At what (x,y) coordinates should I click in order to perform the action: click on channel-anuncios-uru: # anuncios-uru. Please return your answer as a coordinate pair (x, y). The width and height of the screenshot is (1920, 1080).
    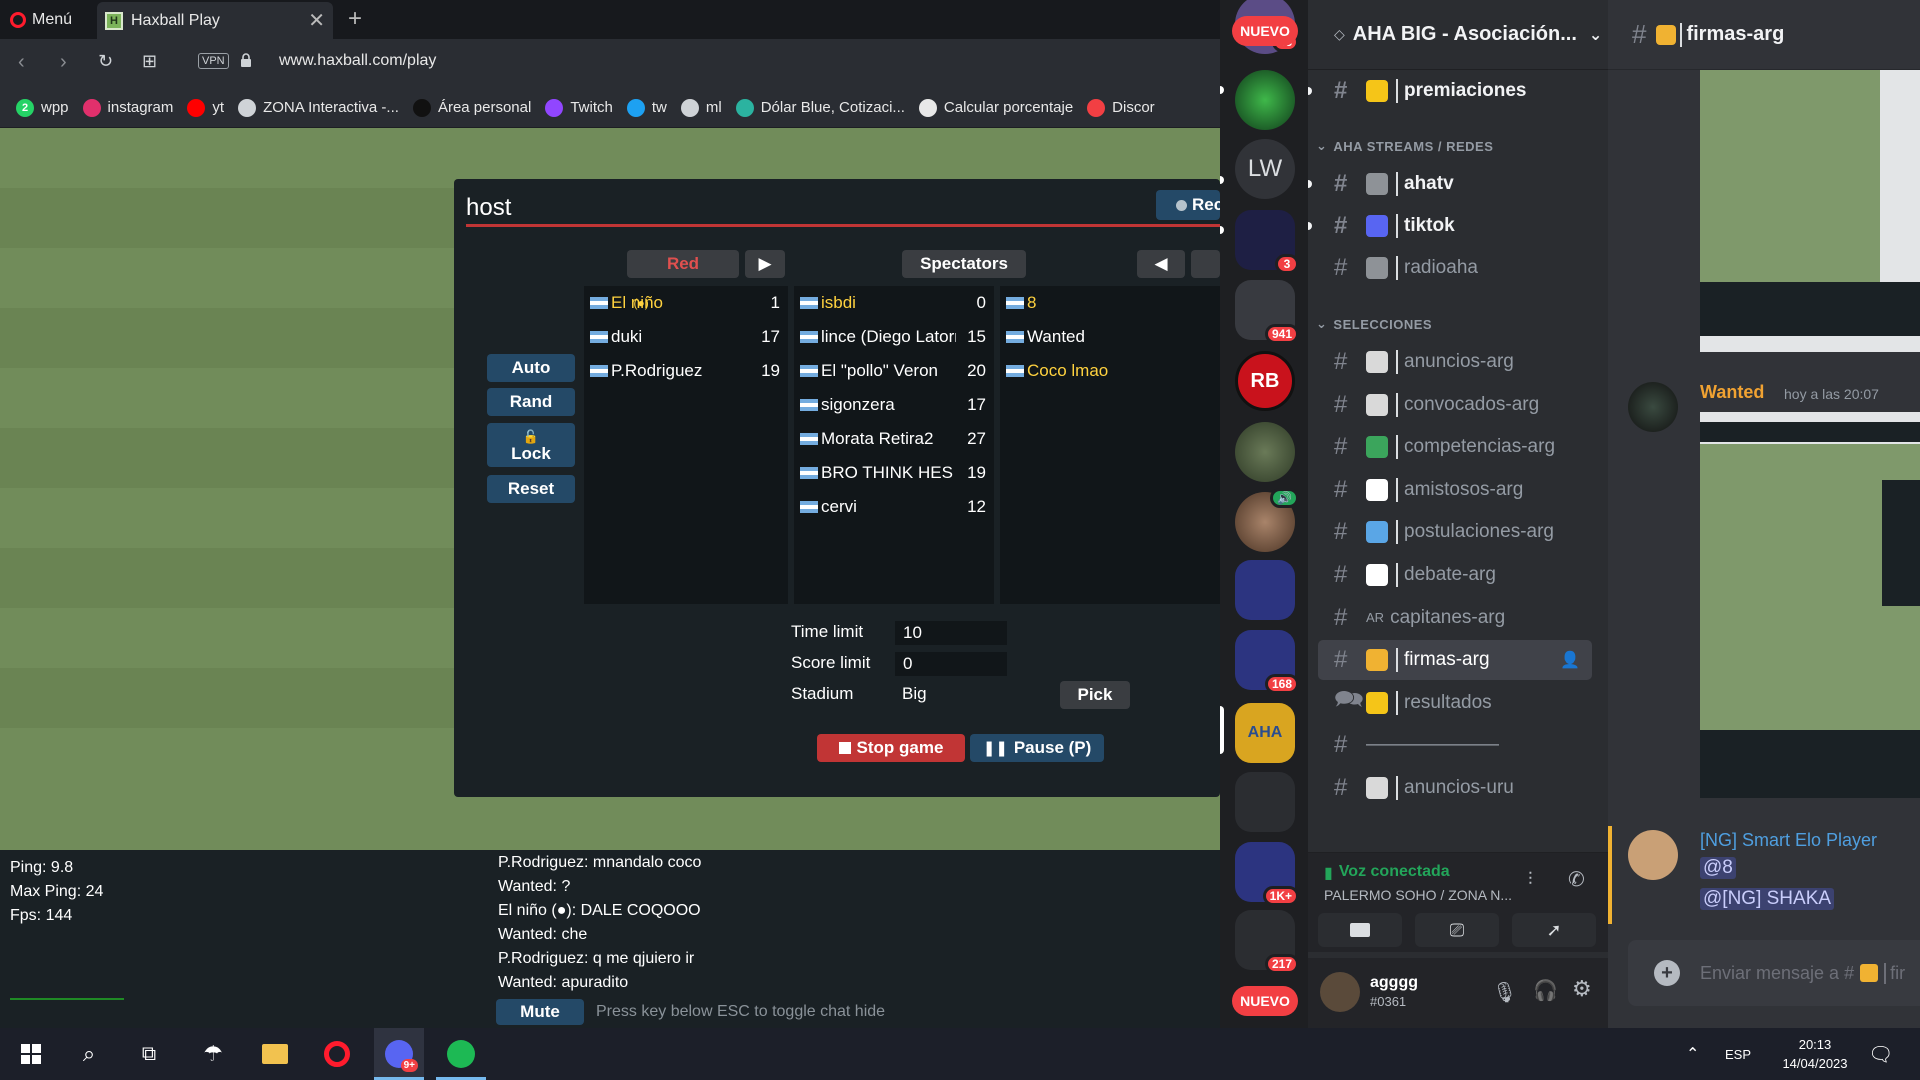
    Looking at the image, I should click on (1455, 788).